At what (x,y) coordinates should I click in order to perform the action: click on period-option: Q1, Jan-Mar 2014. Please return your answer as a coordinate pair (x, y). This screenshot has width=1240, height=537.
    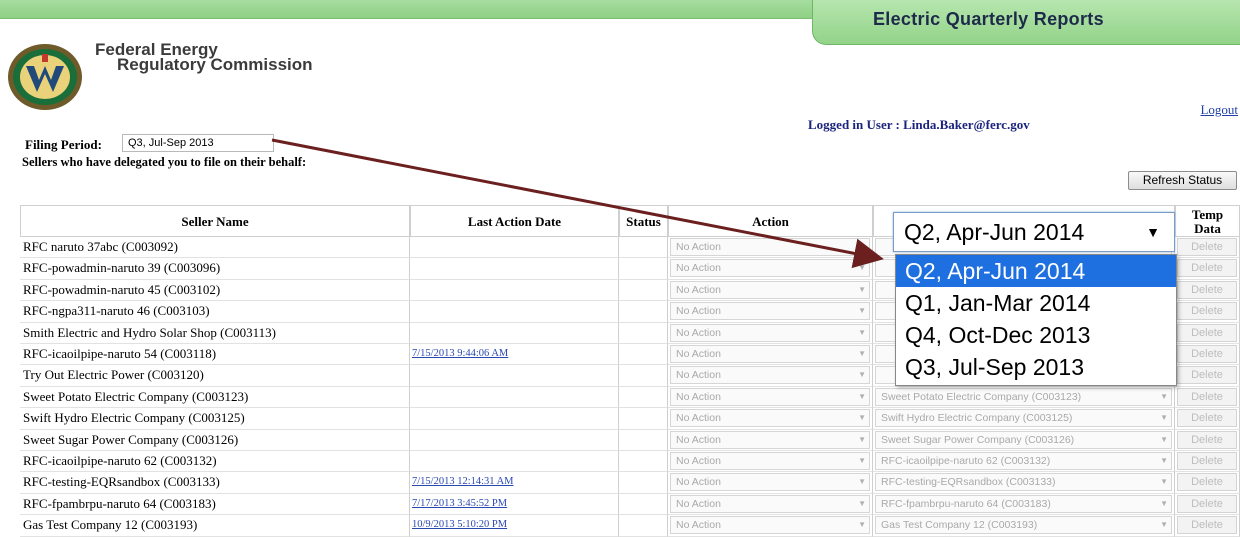
    Looking at the image, I should click on (1036, 303).